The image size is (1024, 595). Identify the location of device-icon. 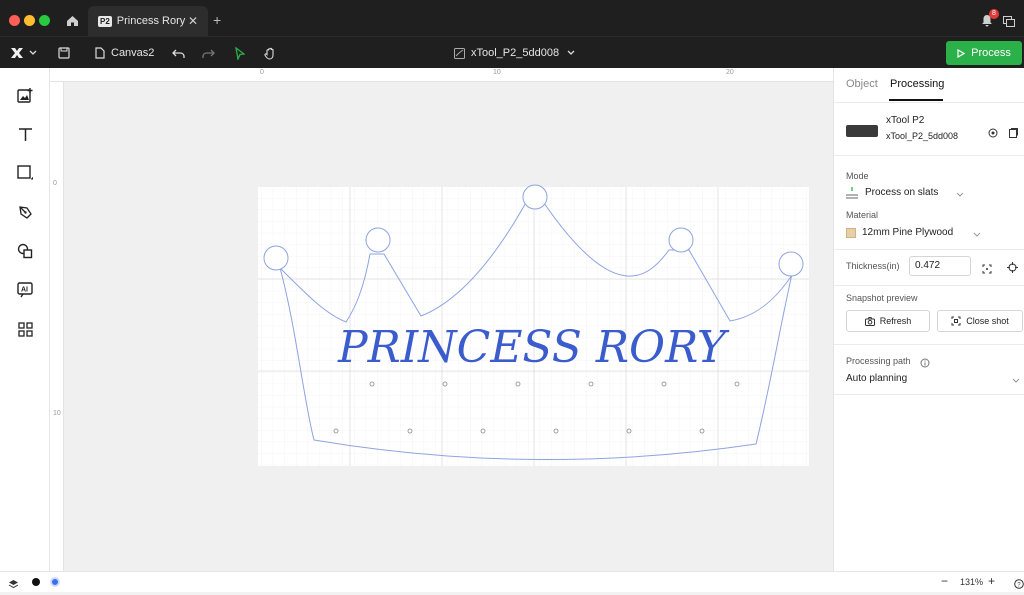
(459, 53).